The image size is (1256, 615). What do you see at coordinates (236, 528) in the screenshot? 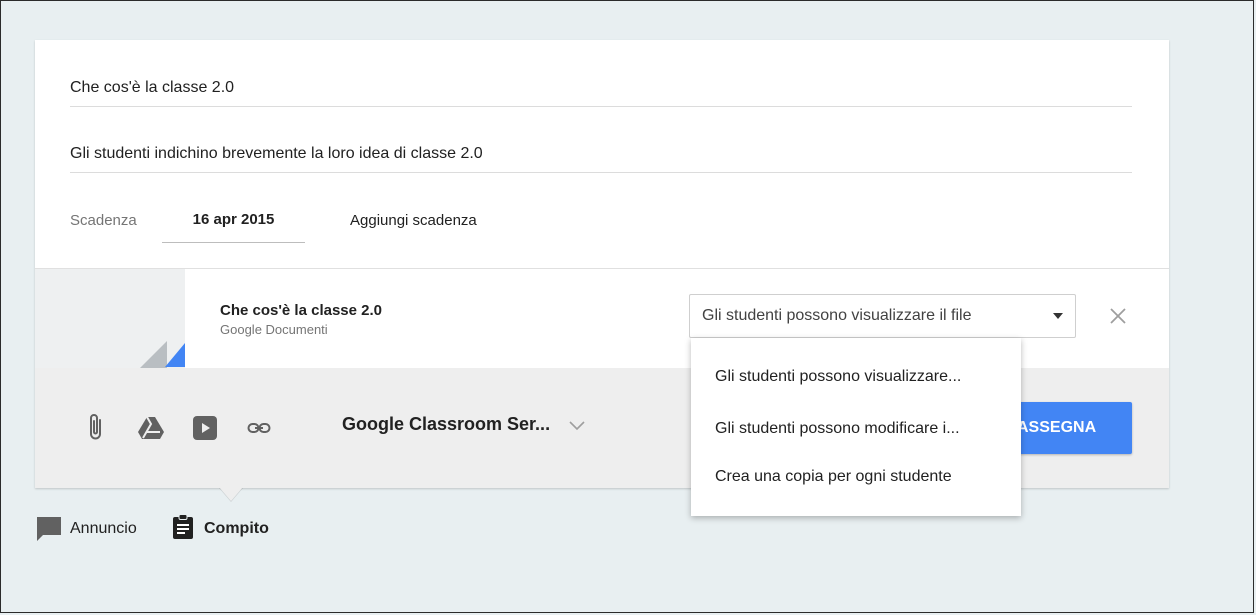
I see `tab-assignment-label: Compito` at bounding box center [236, 528].